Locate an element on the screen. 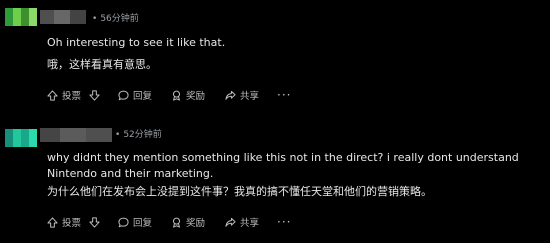  comment-text-en: Oh interesting to see it like that. is located at coordinates (136, 42).